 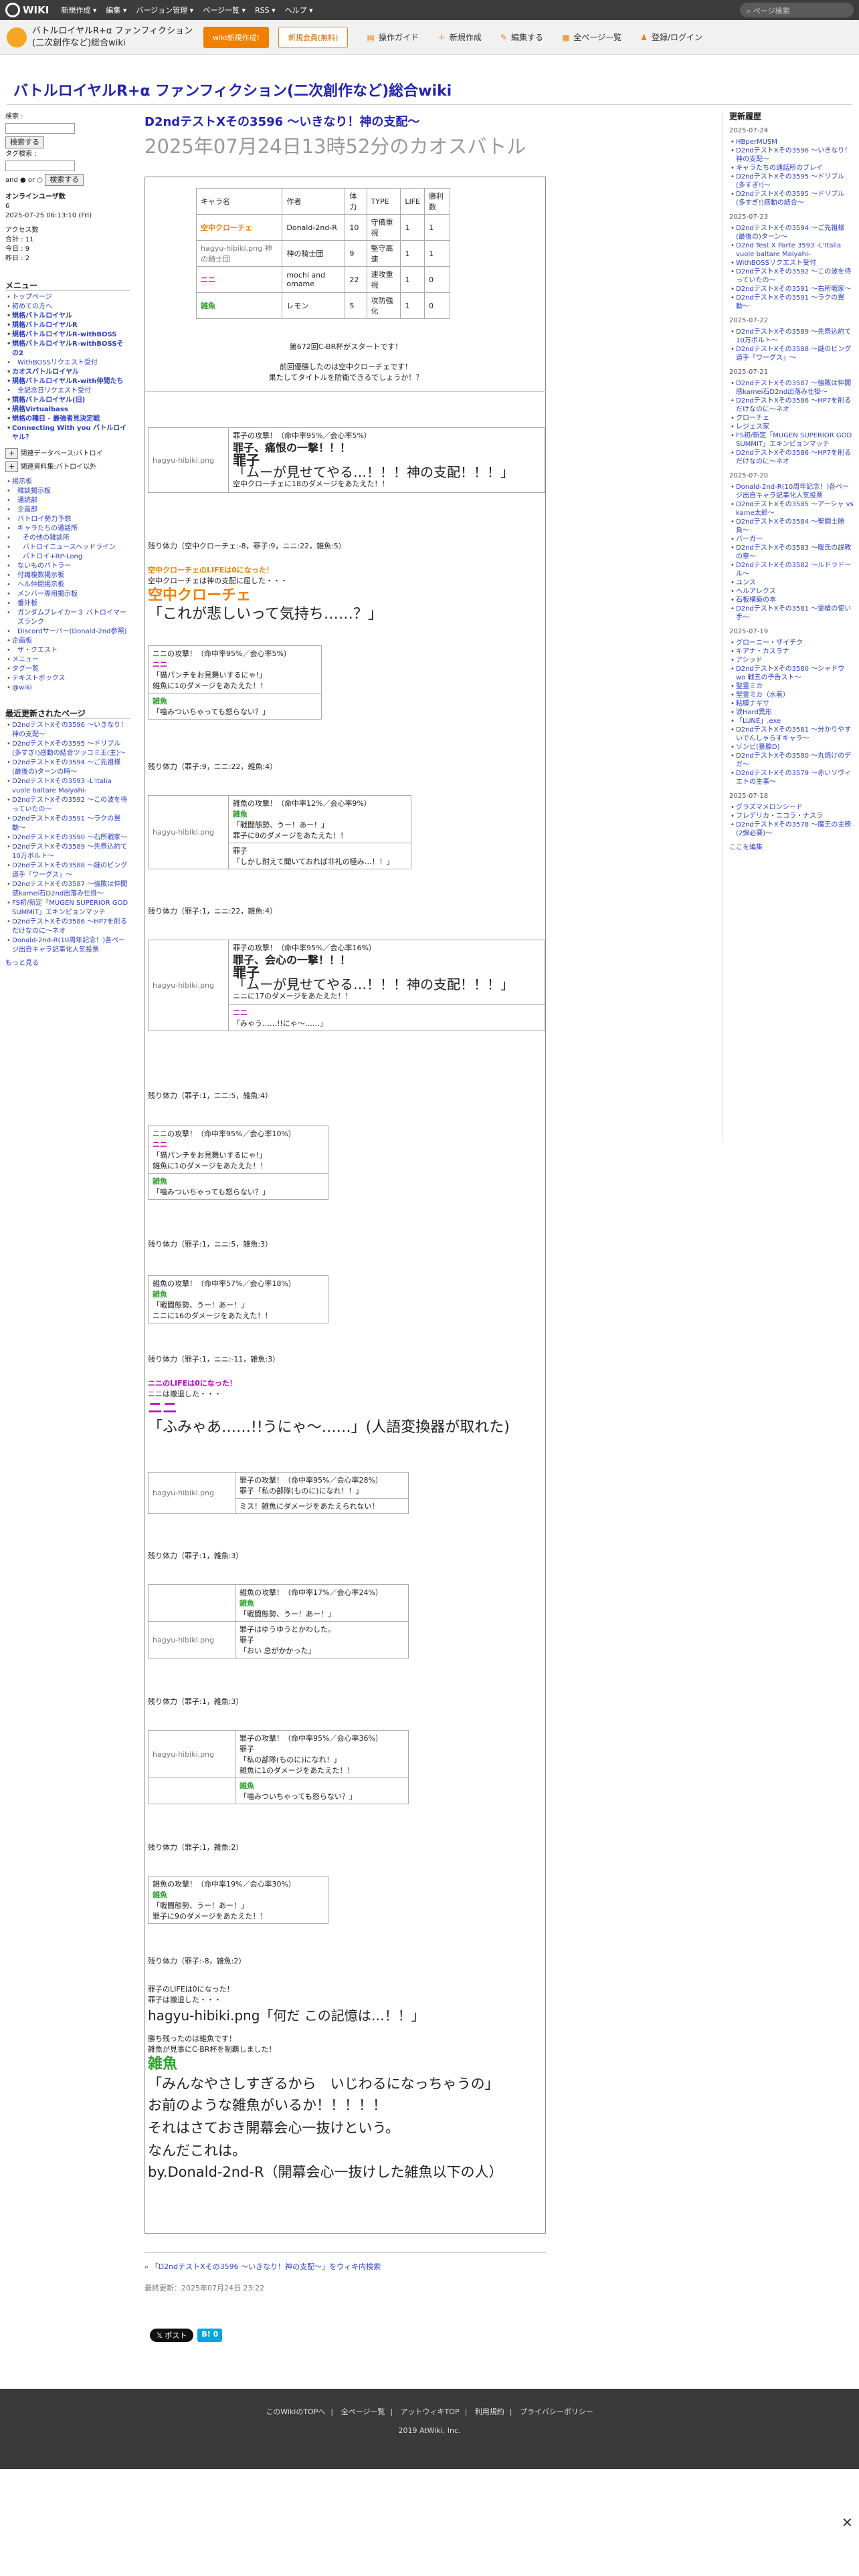 I want to click on history-item: キアナ・カスラナ, so click(x=791, y=652).